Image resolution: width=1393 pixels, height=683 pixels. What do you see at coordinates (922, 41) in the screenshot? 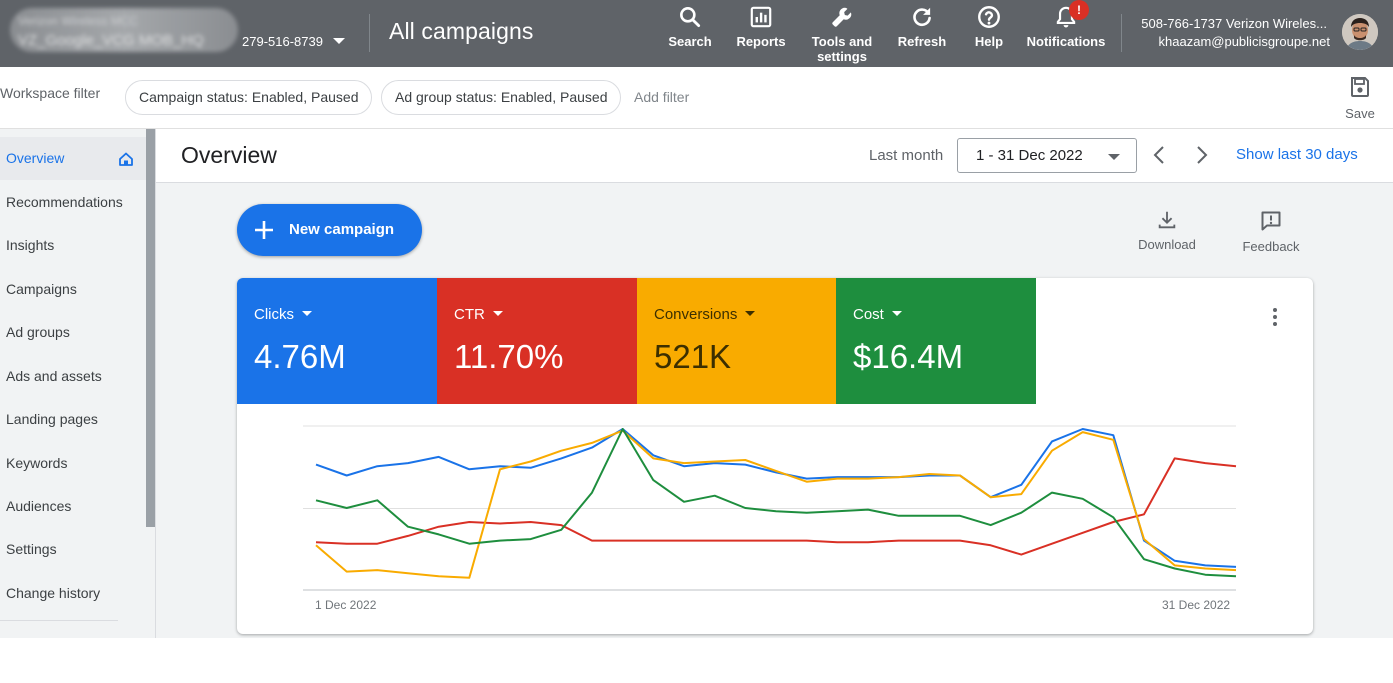
I see `refresh-label: Refresh` at bounding box center [922, 41].